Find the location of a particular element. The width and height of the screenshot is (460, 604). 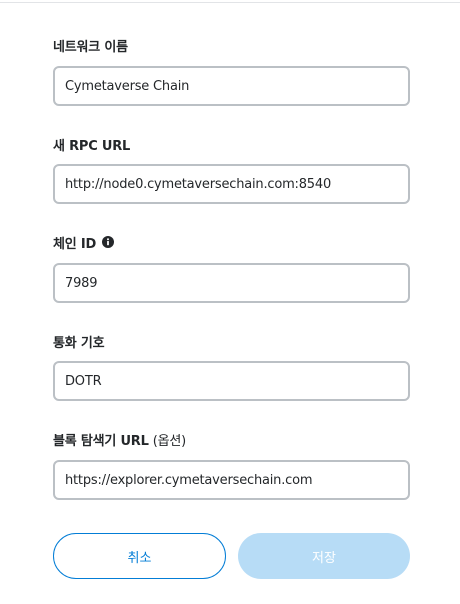

rpc-url-label-text: 새 RPC URL is located at coordinates (92, 146).